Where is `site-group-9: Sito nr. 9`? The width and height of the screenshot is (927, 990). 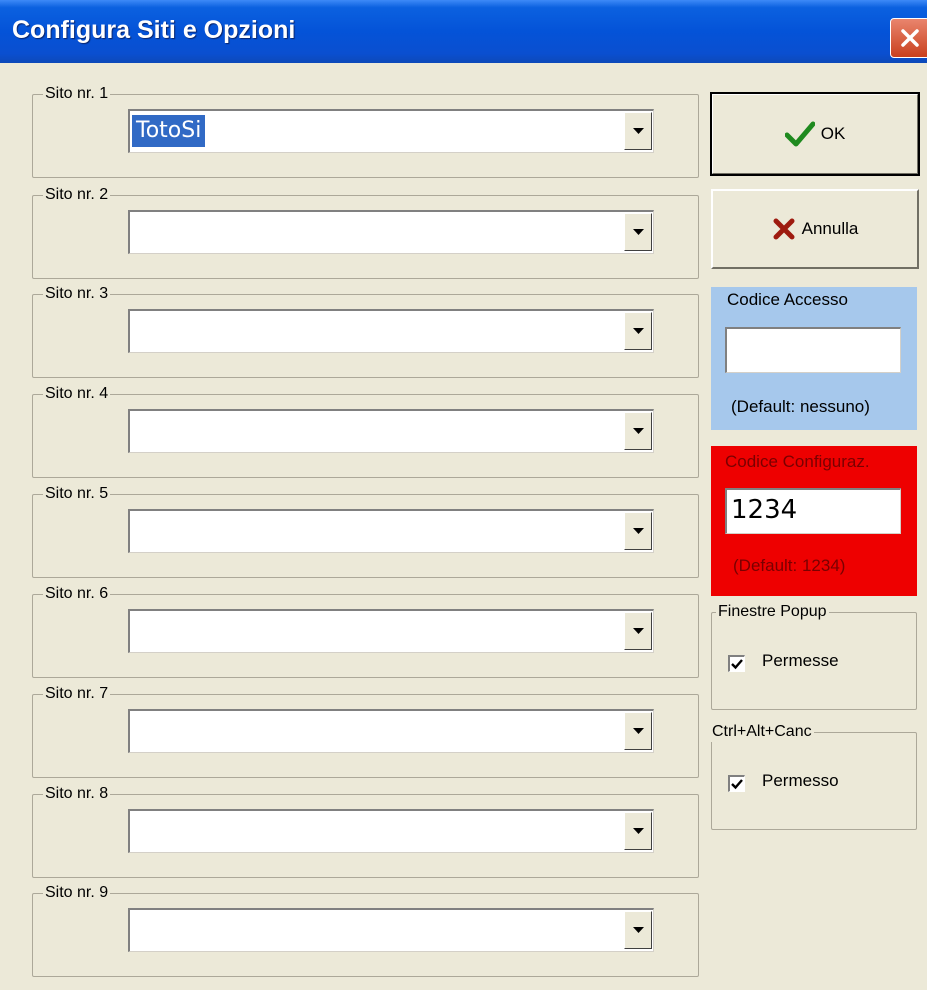
site-group-9: Sito nr. 9 is located at coordinates (365, 930).